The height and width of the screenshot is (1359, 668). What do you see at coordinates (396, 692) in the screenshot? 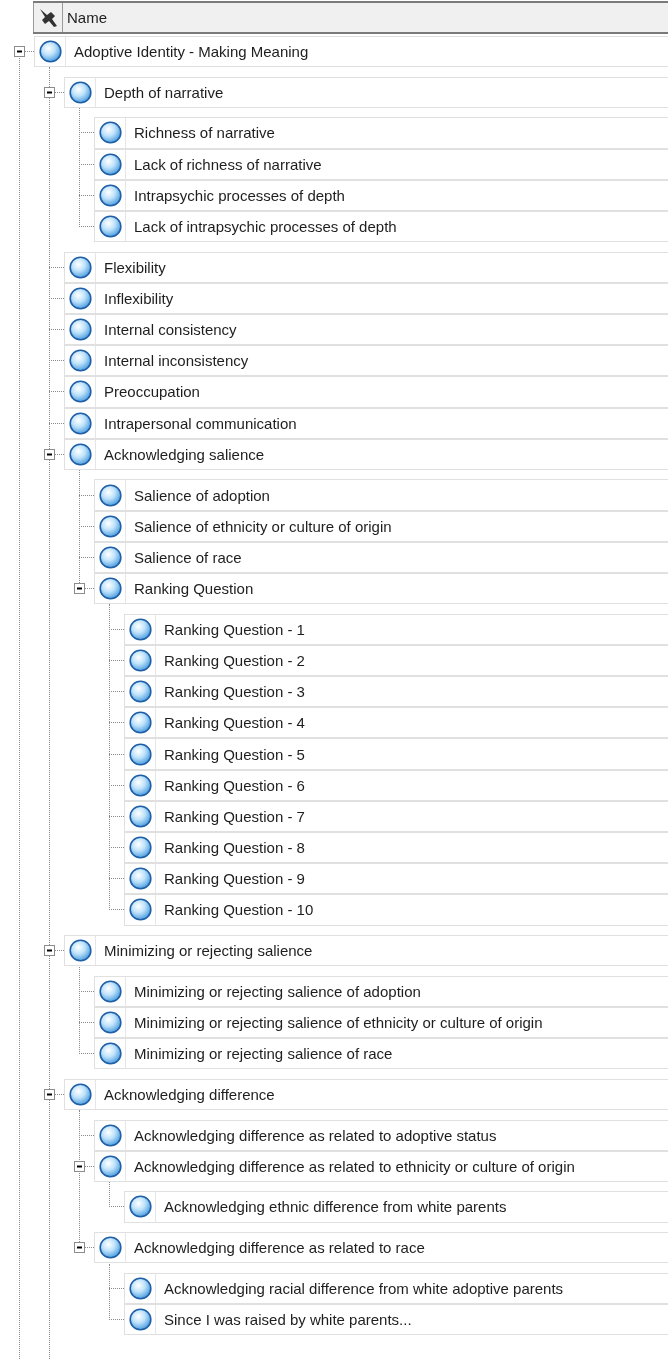
I see `tree-item: Ranking Question - 3` at bounding box center [396, 692].